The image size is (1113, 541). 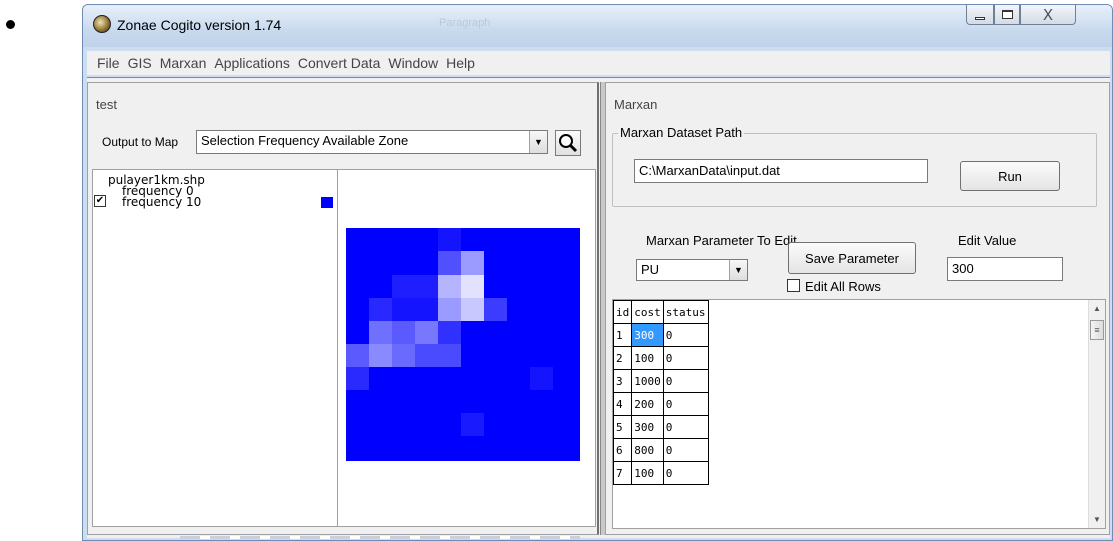 I want to click on menu-applications: Applications, so click(x=252, y=63).